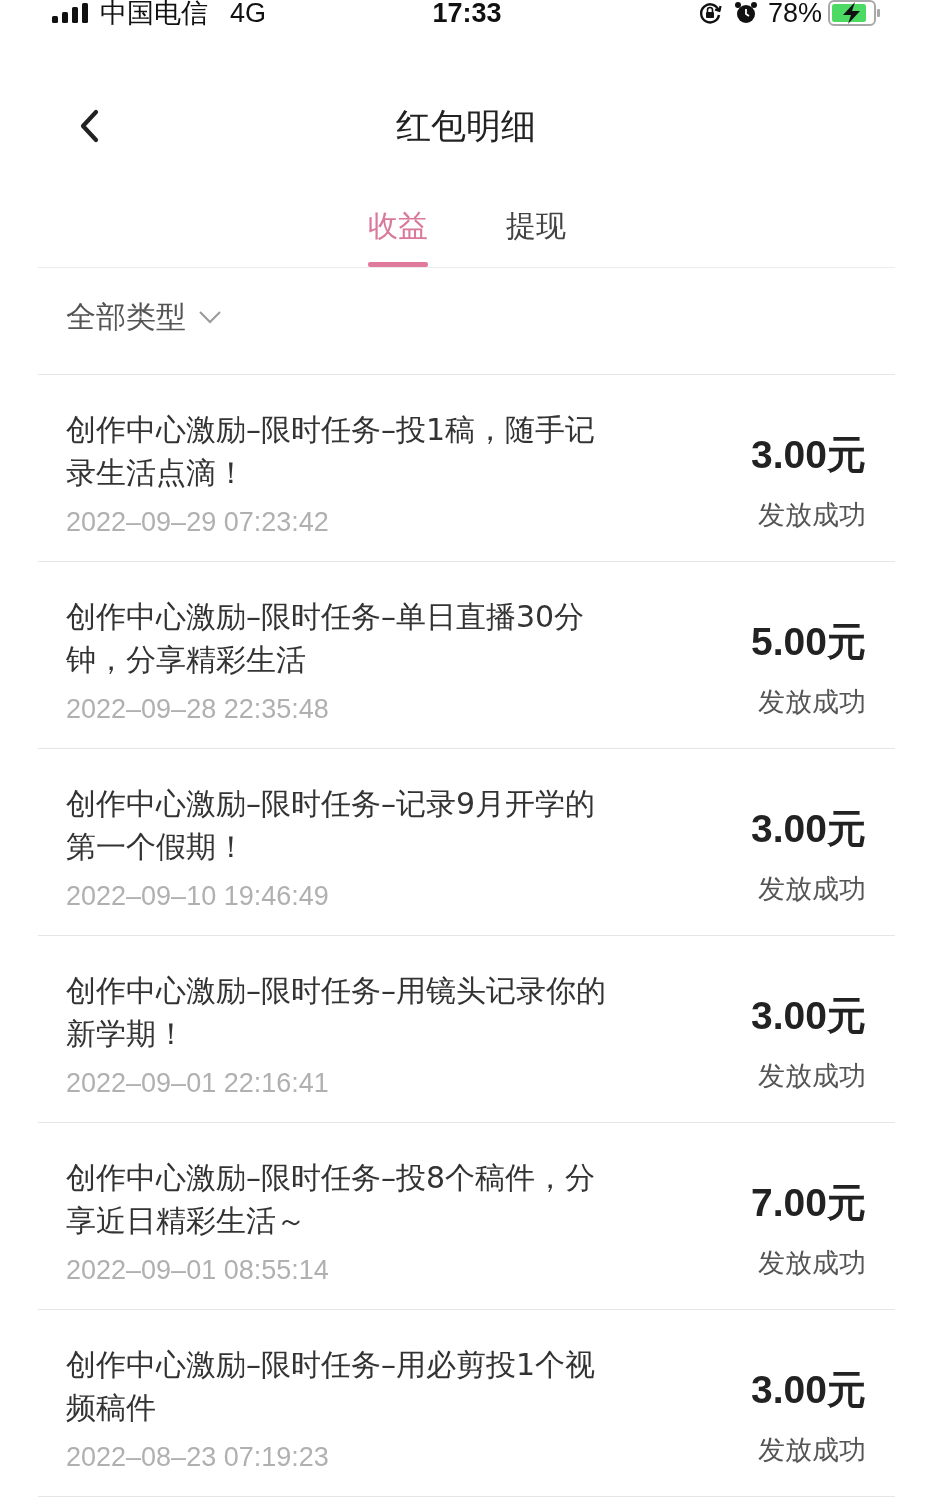 This screenshot has height=1504, width=950. What do you see at coordinates (709, 13) in the screenshot?
I see `rotation-lock-icon` at bounding box center [709, 13].